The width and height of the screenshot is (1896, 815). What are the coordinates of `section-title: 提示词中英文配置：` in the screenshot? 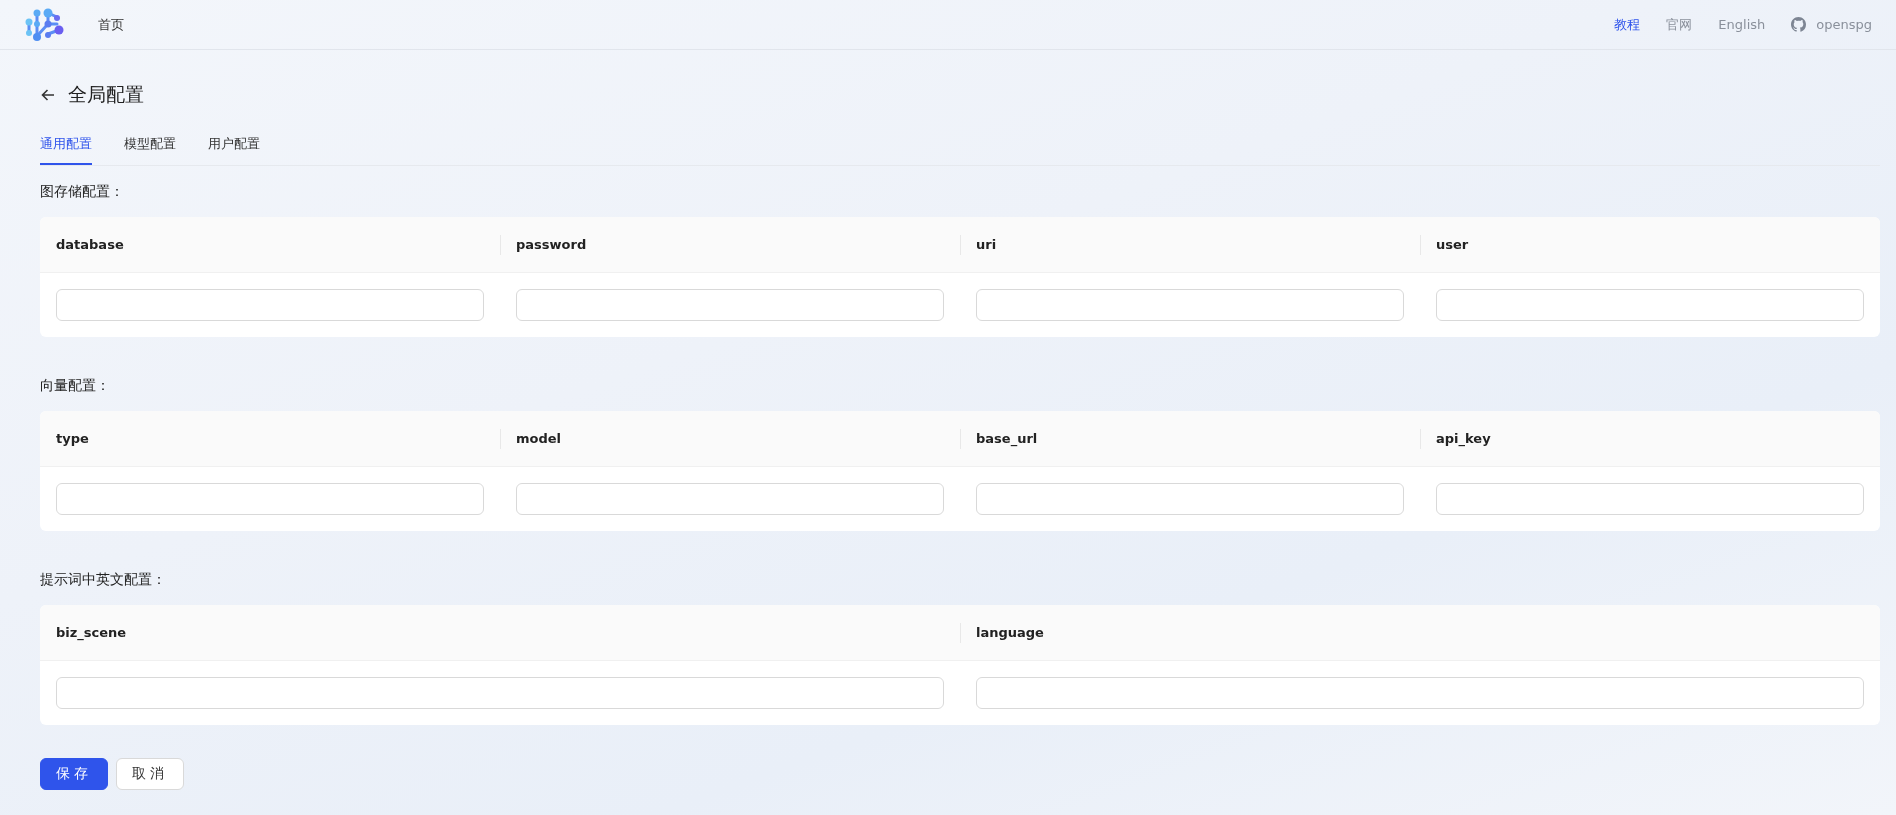 It's located at (103, 580).